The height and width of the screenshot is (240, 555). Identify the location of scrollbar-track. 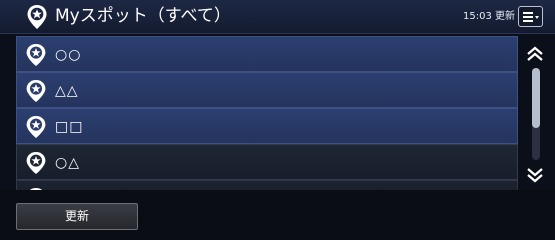
(536, 114).